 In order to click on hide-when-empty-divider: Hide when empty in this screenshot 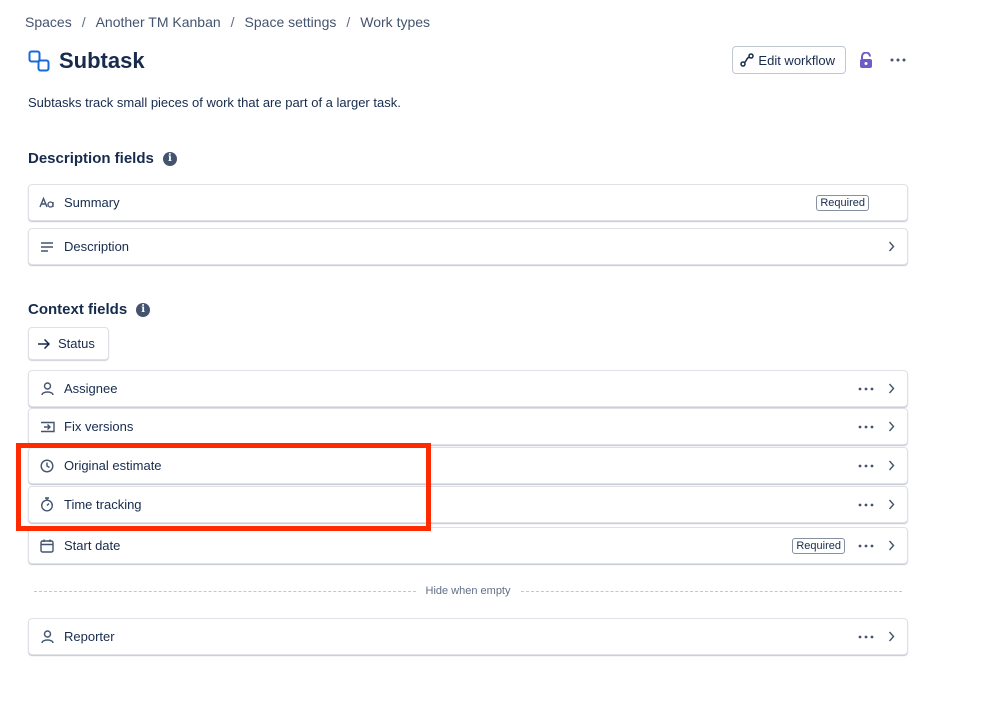, I will do `click(468, 591)`.